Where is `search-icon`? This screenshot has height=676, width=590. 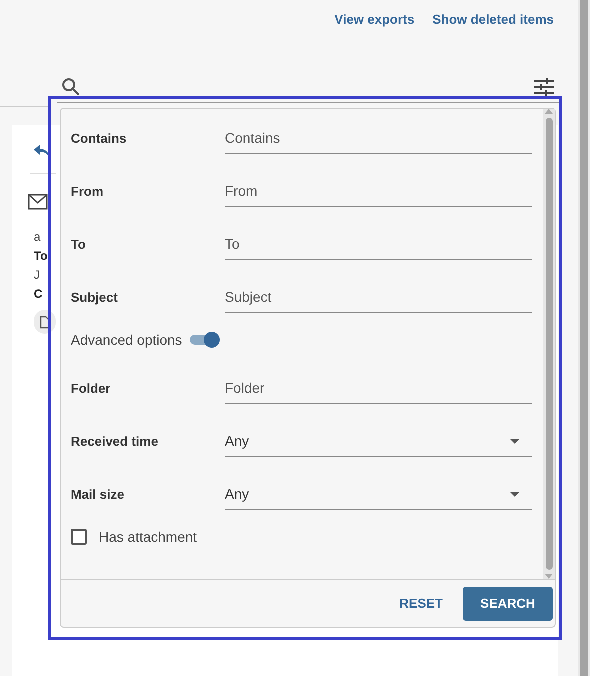
search-icon is located at coordinates (71, 87).